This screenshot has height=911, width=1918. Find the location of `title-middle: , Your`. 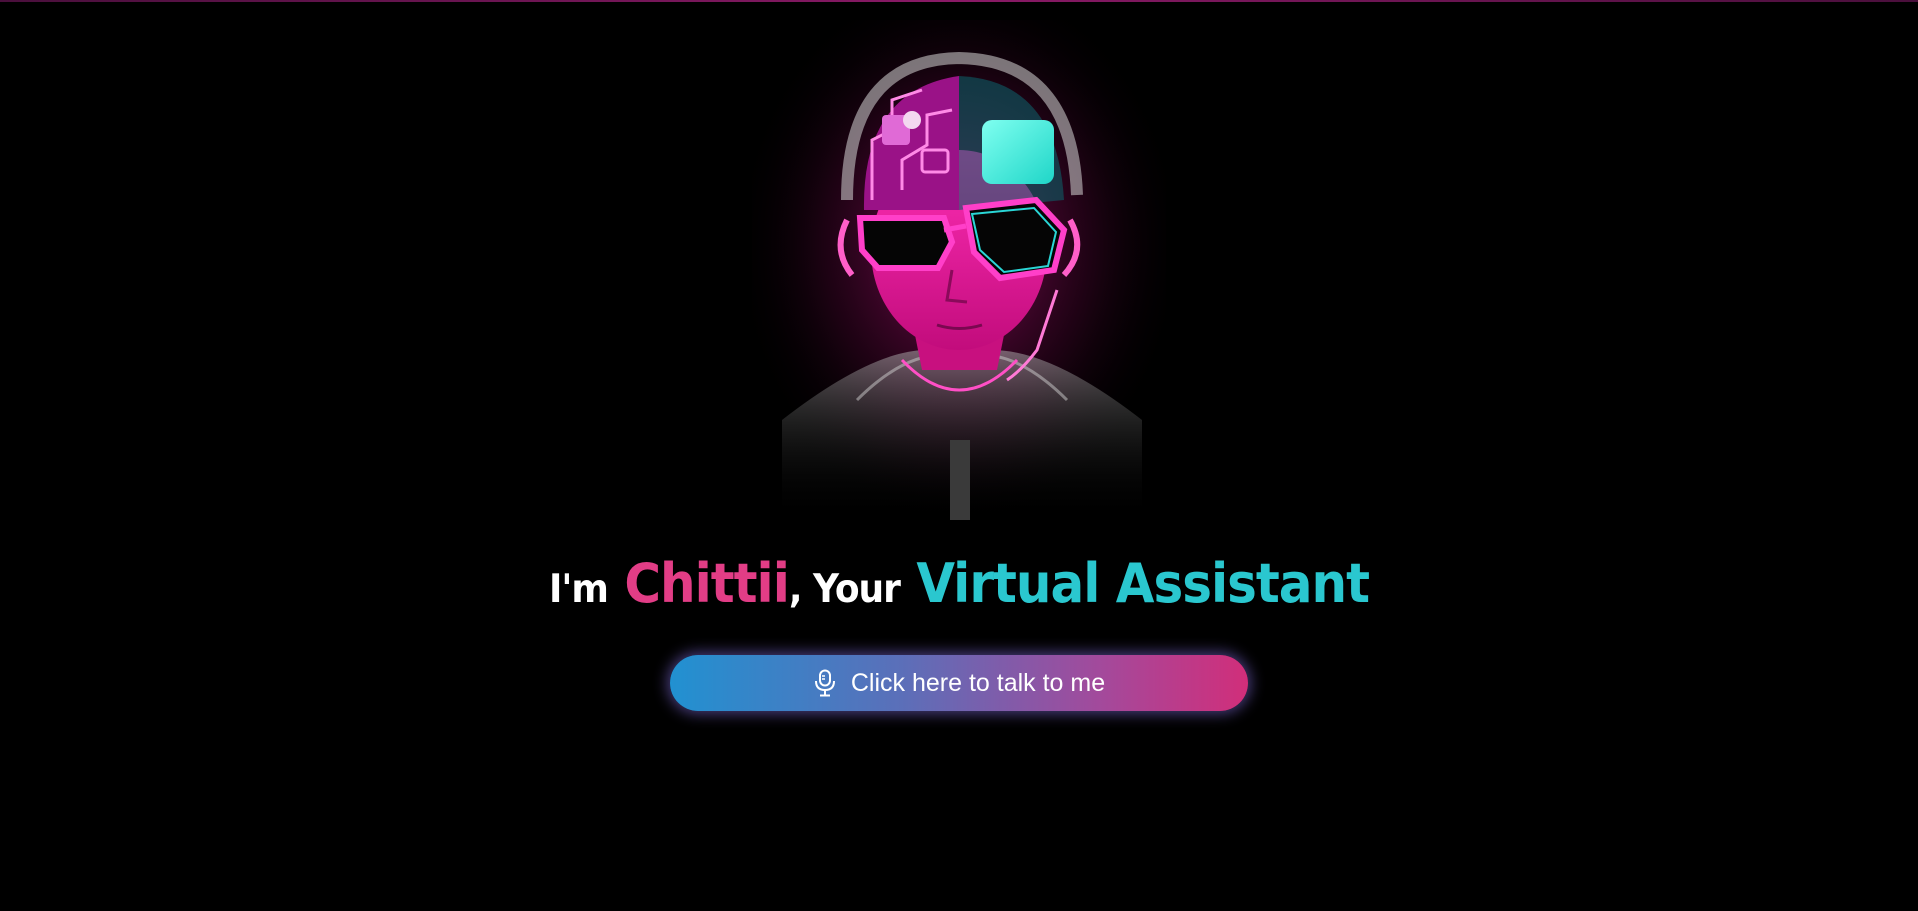

title-middle: , Your is located at coordinates (844, 589).